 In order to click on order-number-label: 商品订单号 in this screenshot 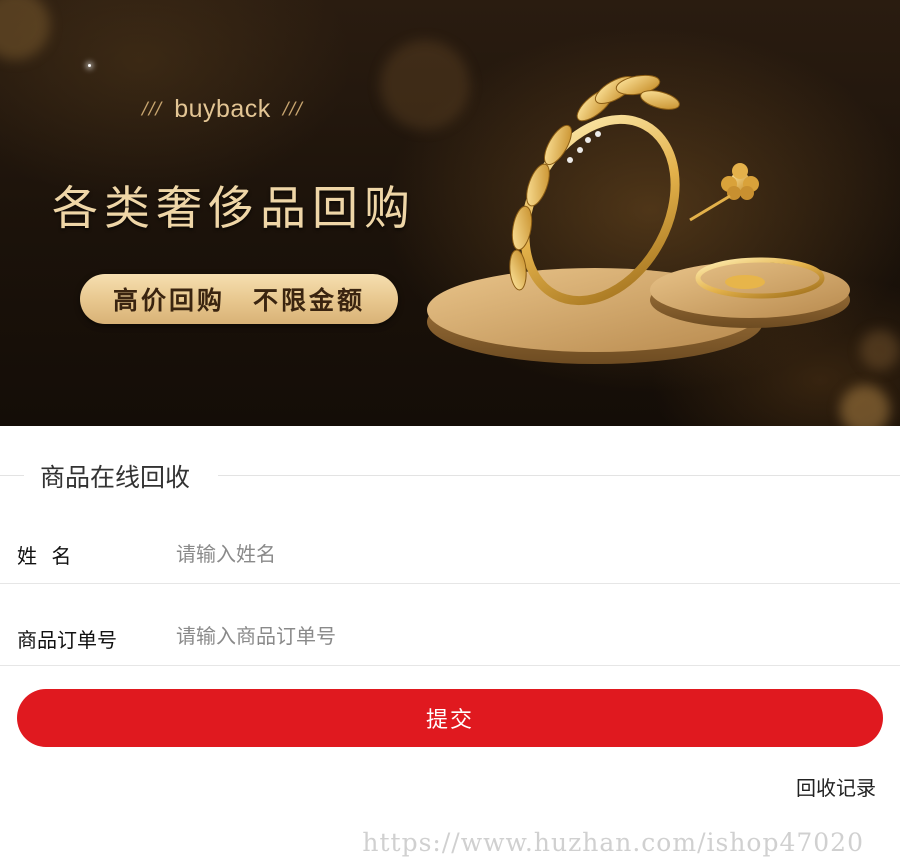, I will do `click(67, 640)`.